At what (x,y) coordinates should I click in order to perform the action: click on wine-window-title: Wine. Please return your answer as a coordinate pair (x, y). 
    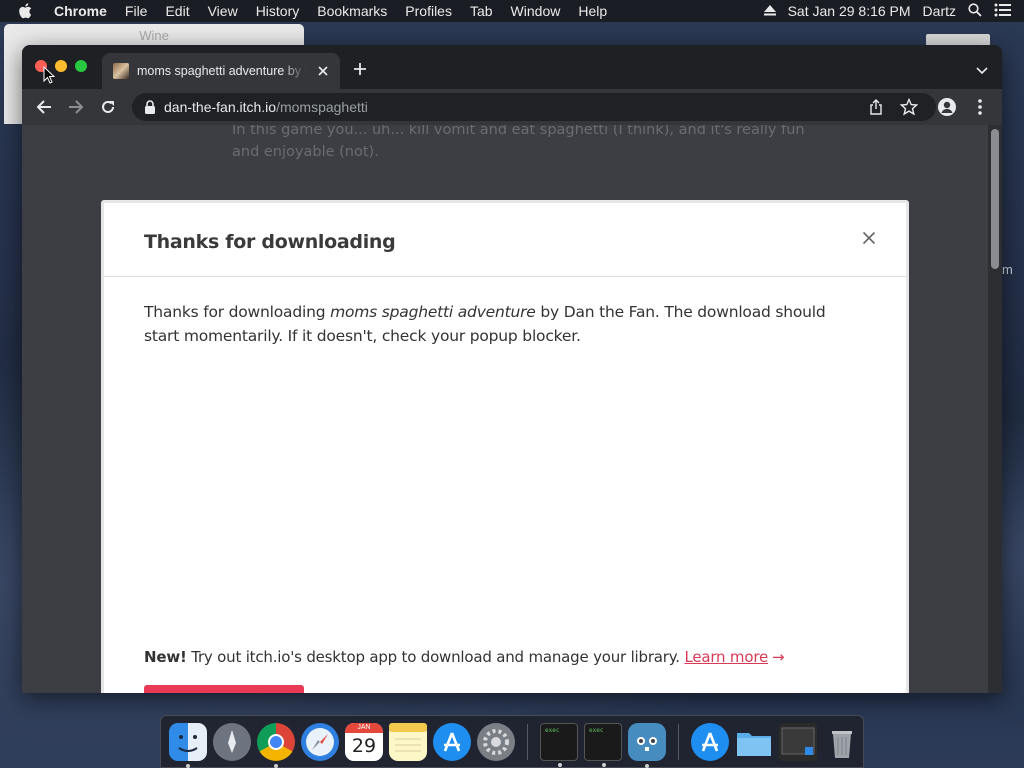
    Looking at the image, I should click on (154, 35).